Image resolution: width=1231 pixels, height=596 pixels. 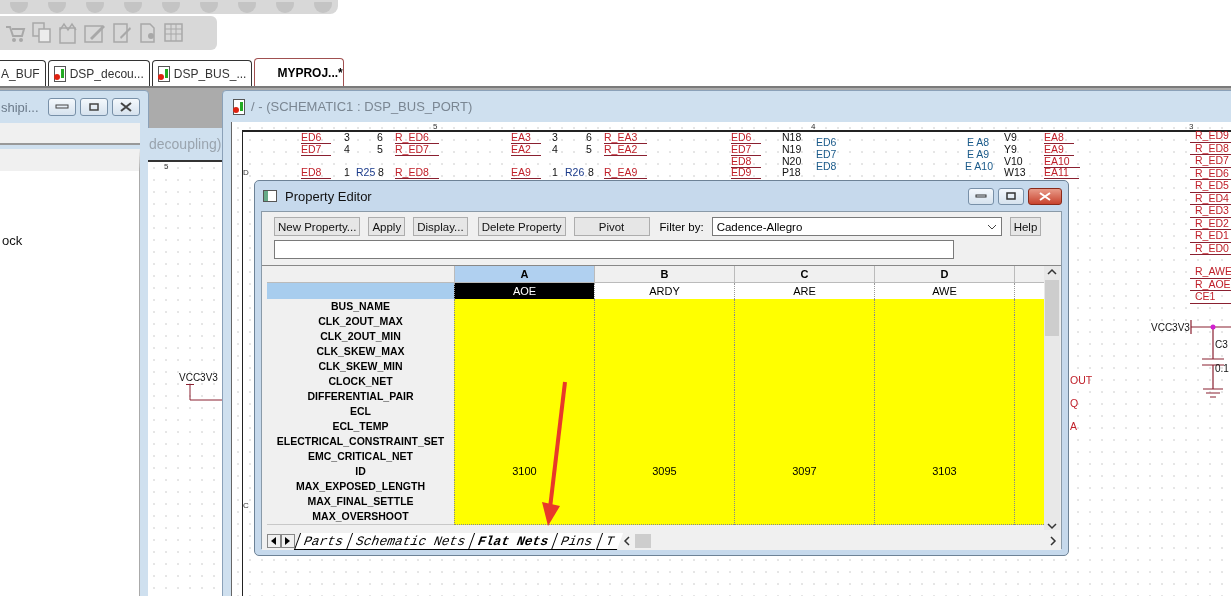 What do you see at coordinates (524, 291) in the screenshot?
I see `net-name-cell: AOE` at bounding box center [524, 291].